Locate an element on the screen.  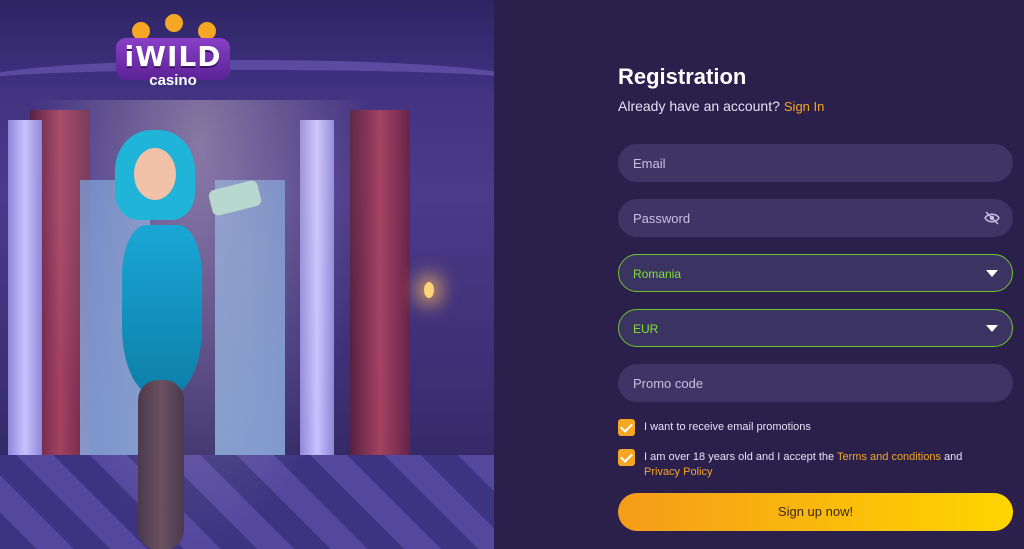
email-promotions-checkbox is located at coordinates (626, 427).